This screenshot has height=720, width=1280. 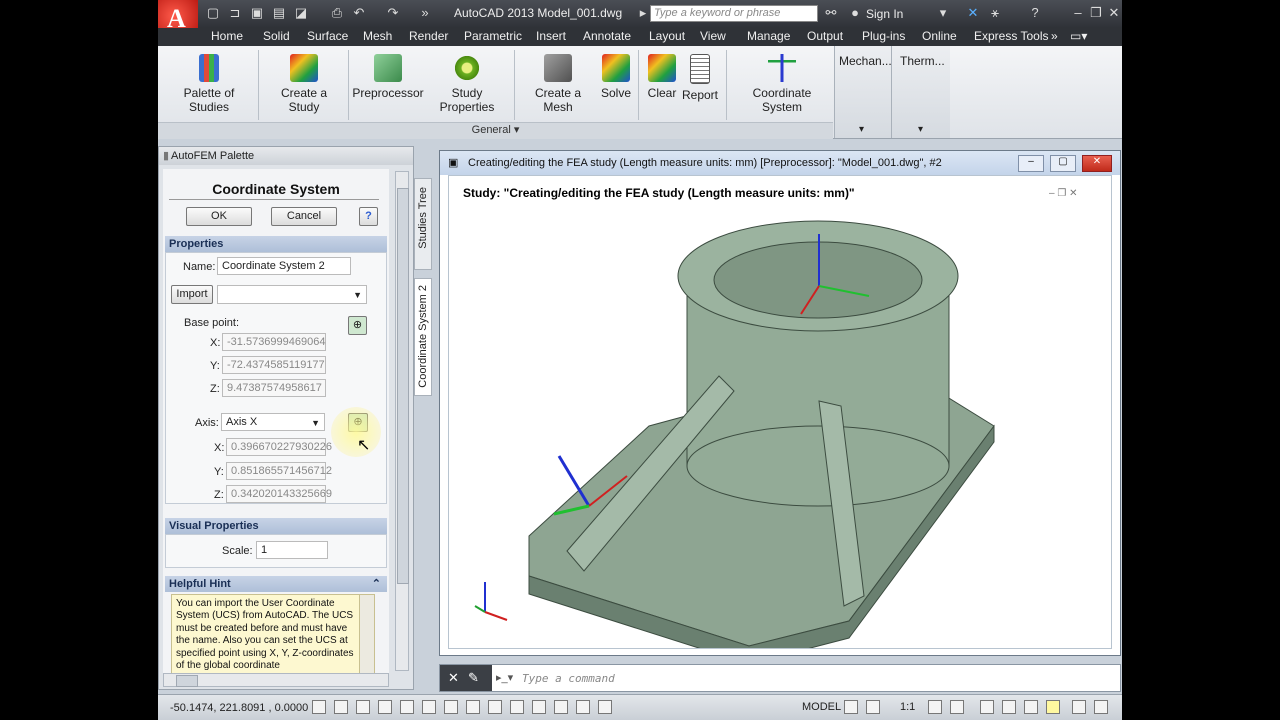 I want to click on restore-icon: ❐, so click(x=1096, y=13).